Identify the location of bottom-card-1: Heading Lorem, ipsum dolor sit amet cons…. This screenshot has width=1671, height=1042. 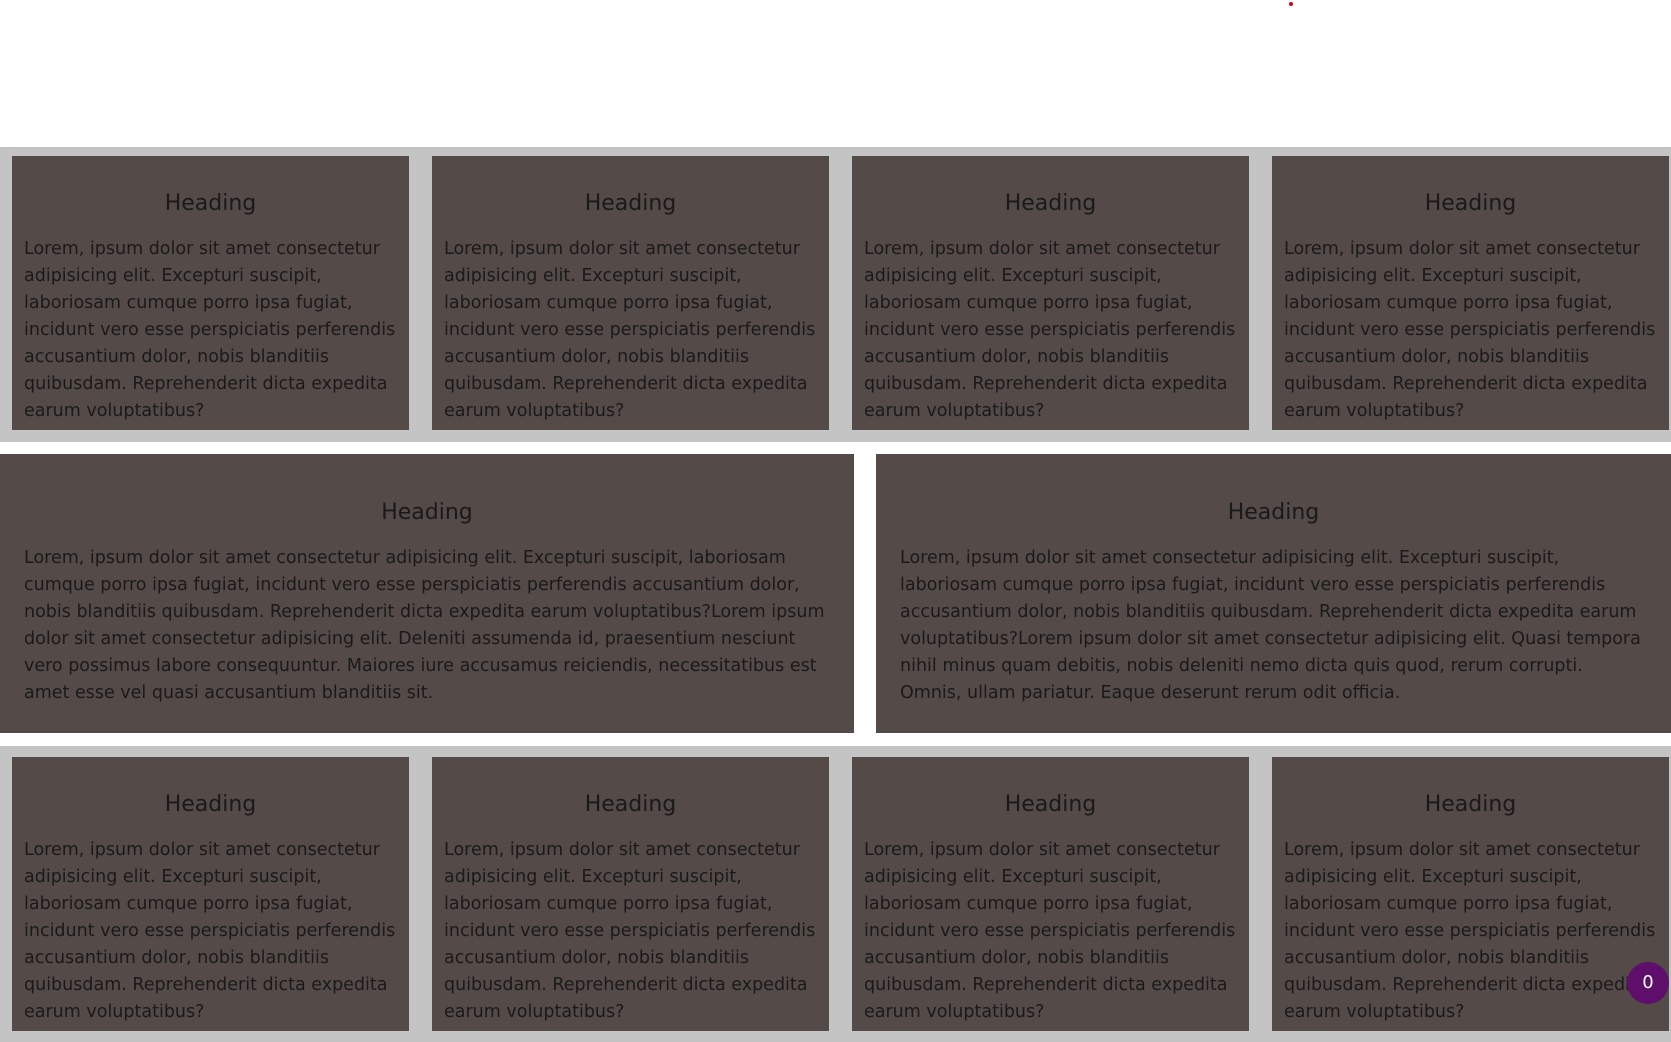
(210, 894).